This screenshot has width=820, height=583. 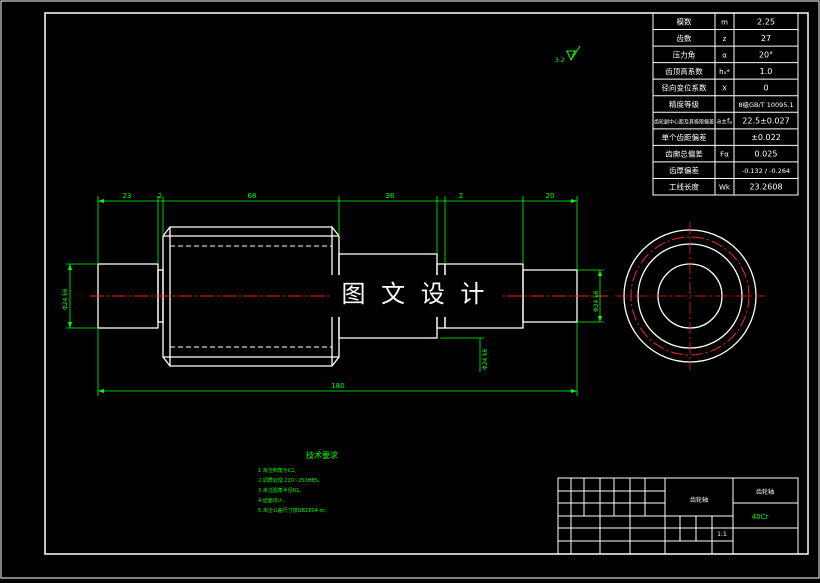 I want to click on dim-36: 36, so click(x=390, y=196).